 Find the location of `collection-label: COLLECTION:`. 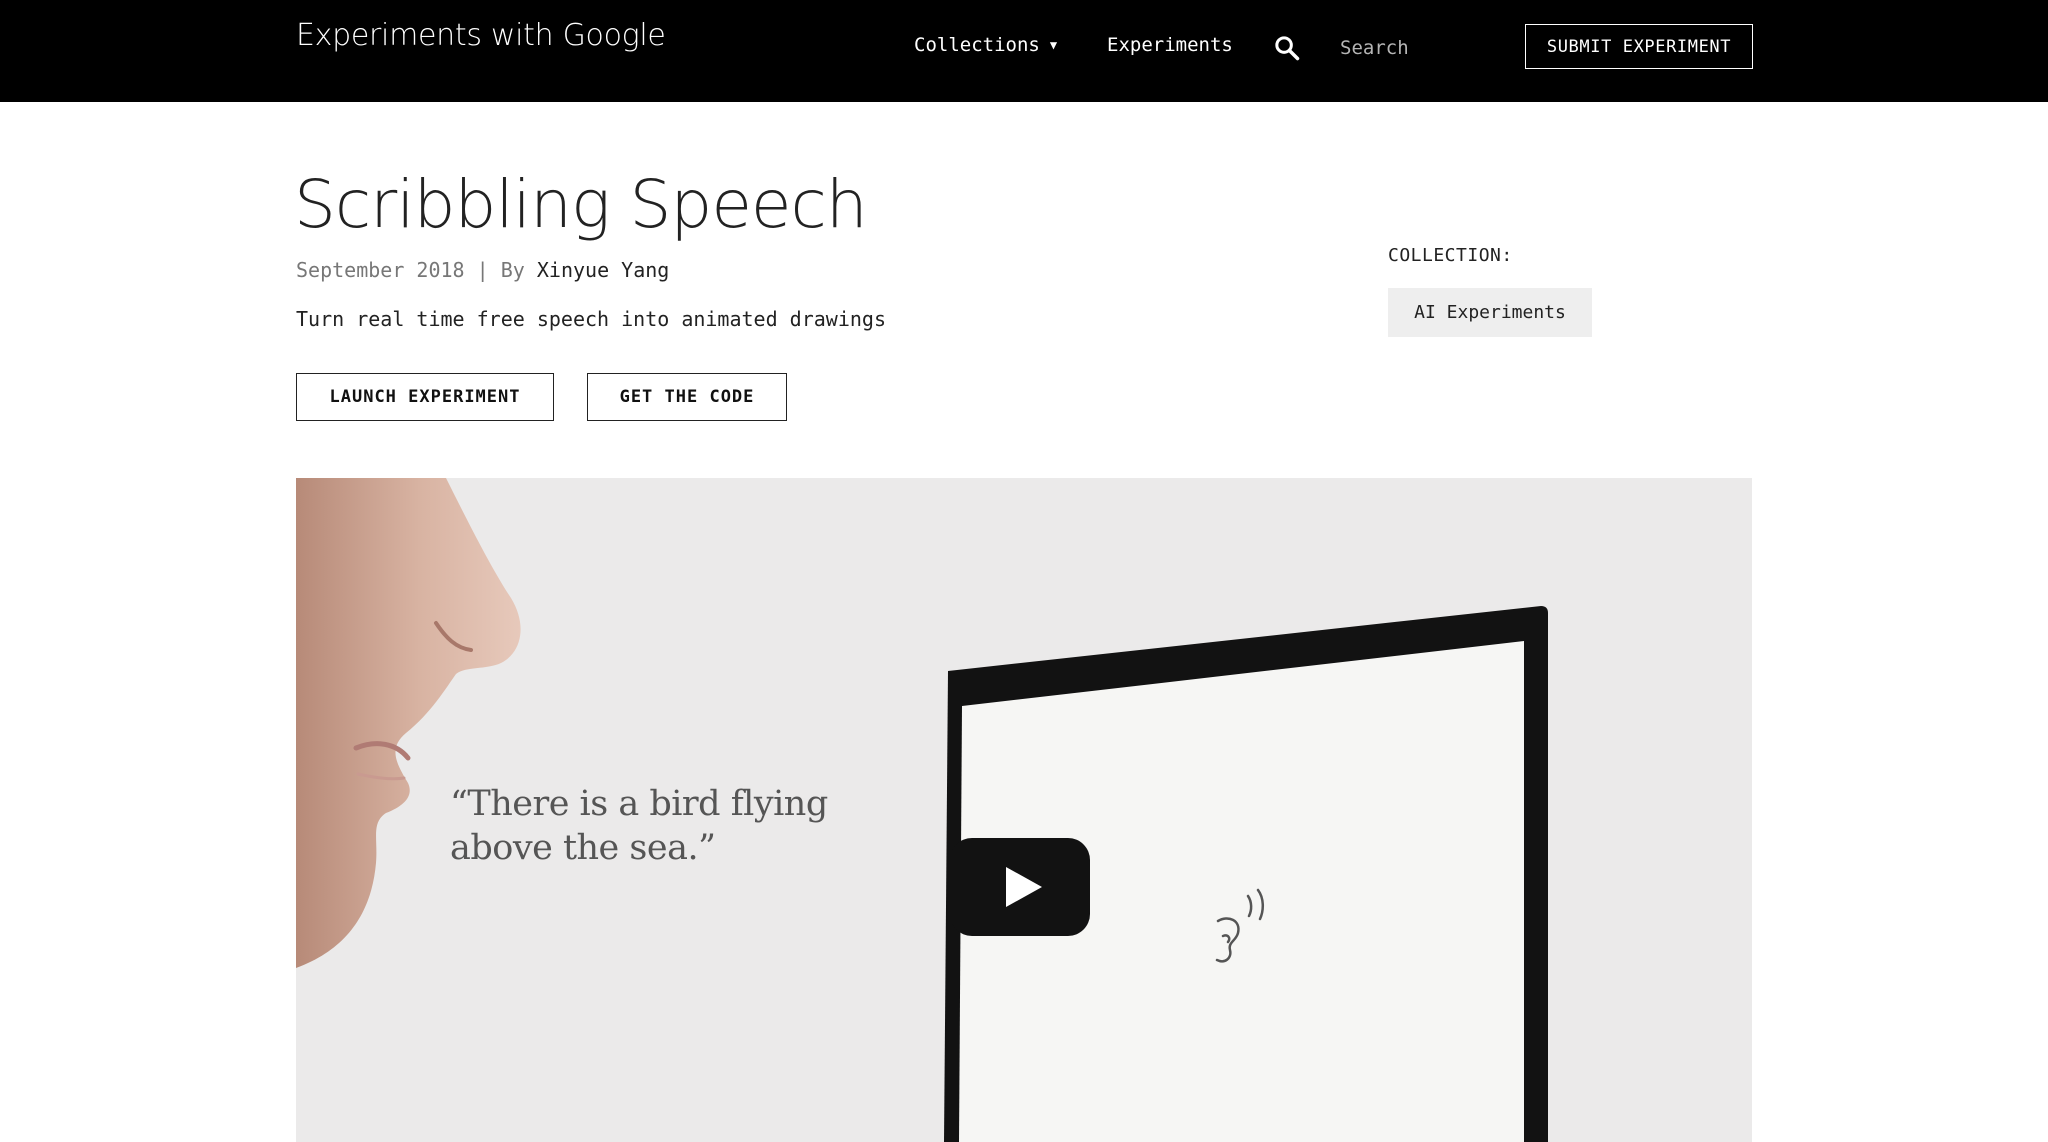

collection-label: COLLECTION: is located at coordinates (1450, 255).